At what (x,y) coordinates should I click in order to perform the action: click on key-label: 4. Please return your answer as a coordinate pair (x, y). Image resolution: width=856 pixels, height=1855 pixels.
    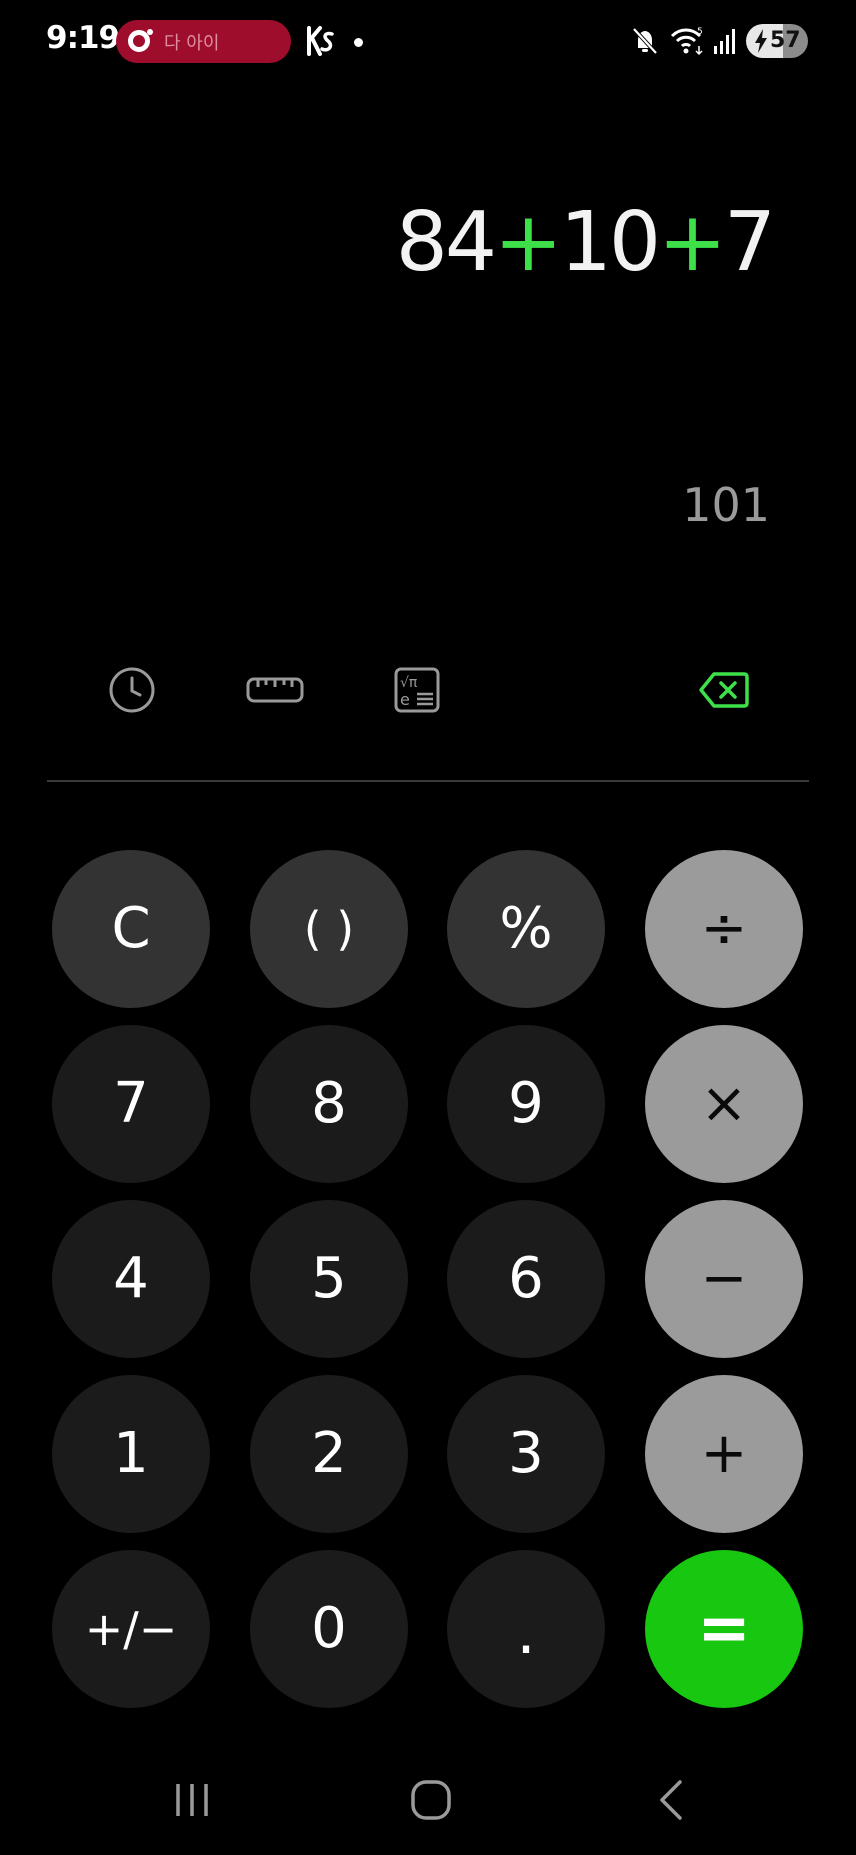
    Looking at the image, I should click on (131, 1278).